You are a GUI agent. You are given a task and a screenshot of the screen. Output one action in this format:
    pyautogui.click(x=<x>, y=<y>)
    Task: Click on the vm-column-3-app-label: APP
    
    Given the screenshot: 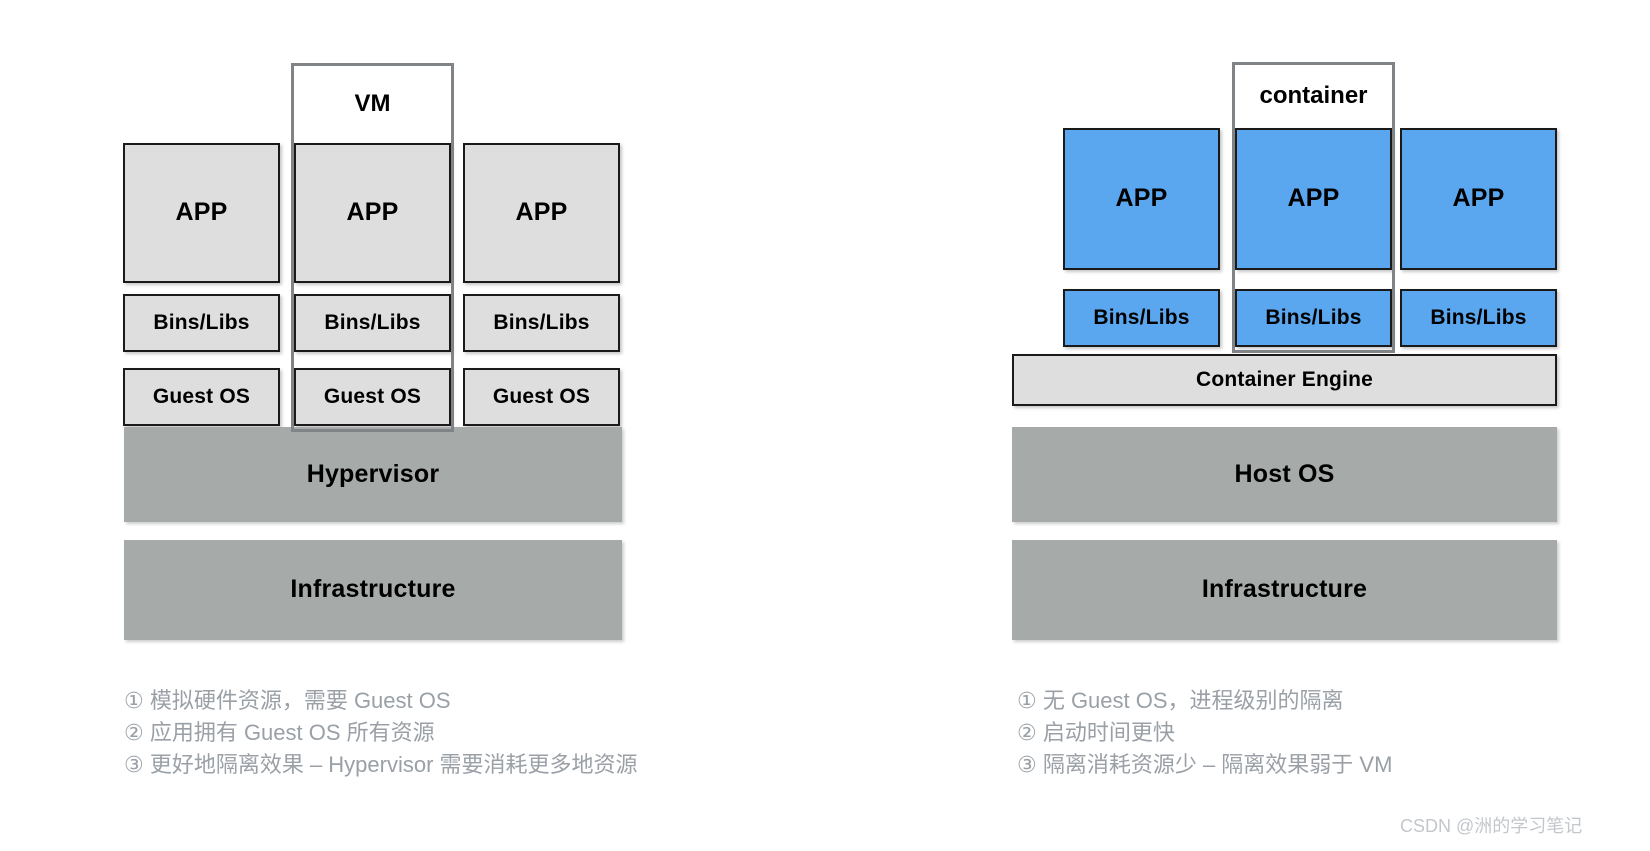 What is the action you would take?
    pyautogui.click(x=541, y=212)
    